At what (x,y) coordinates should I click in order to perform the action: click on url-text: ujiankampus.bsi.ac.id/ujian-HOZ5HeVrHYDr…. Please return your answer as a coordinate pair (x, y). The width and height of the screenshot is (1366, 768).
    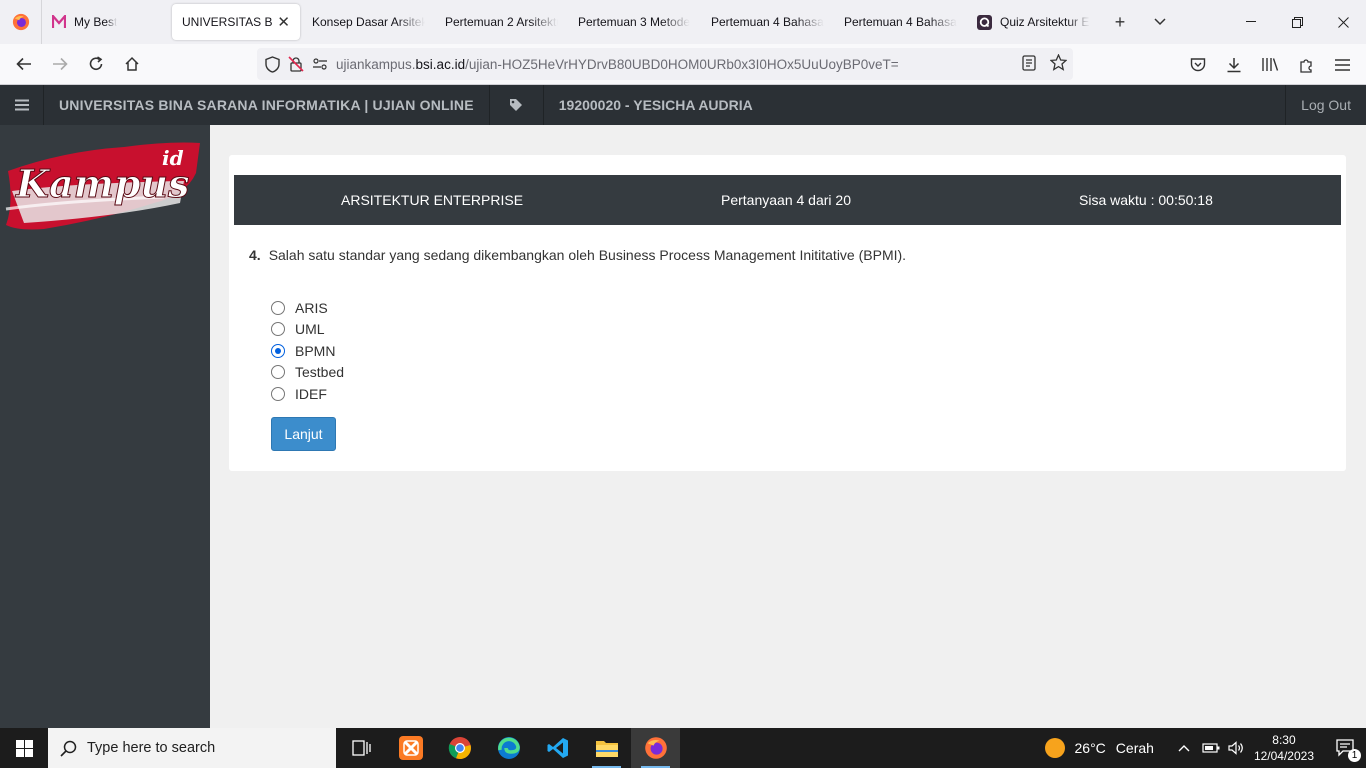
    Looking at the image, I should click on (617, 64).